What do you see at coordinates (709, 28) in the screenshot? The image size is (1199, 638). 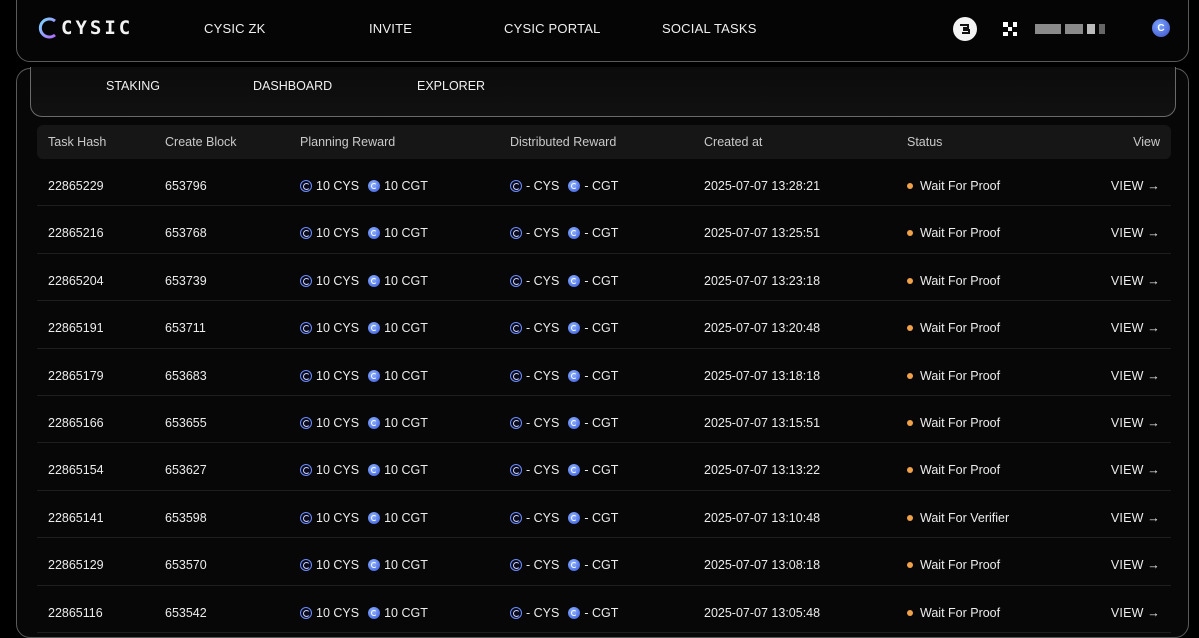 I see `nav-social-tasks: SOCIAL TASKS` at bounding box center [709, 28].